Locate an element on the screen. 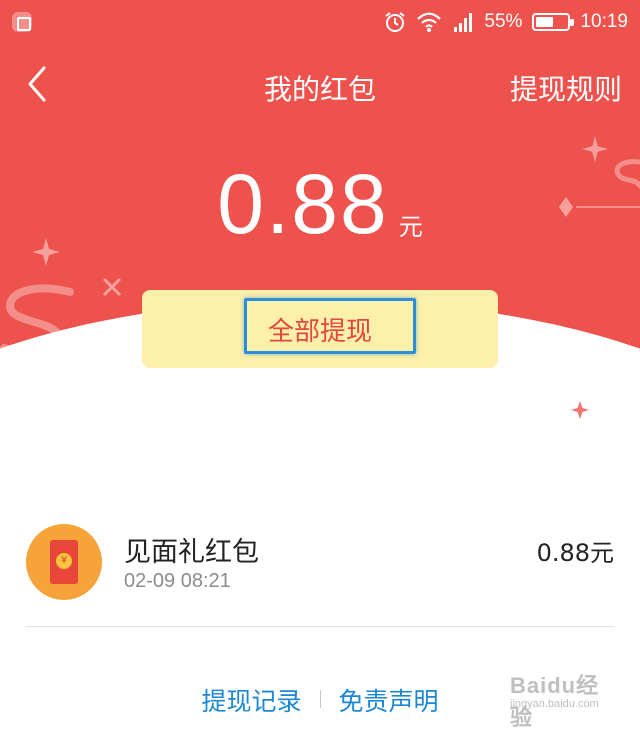 This screenshot has width=640, height=729. withdraw-all-button: 全部提现 is located at coordinates (320, 329).